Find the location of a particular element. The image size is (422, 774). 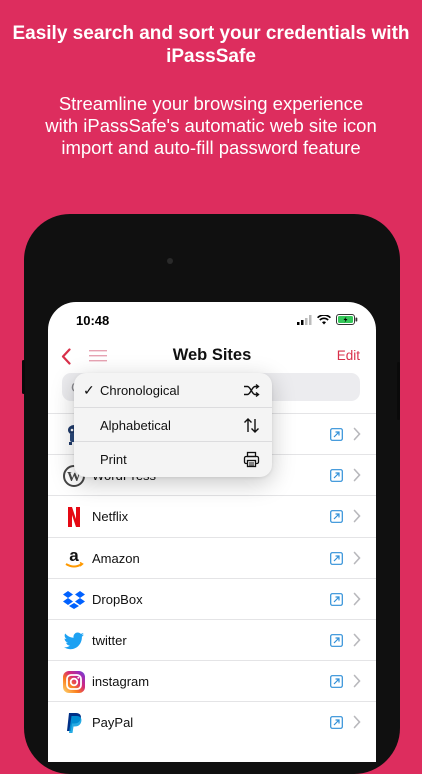

netflix-logo-icon is located at coordinates (74, 517).